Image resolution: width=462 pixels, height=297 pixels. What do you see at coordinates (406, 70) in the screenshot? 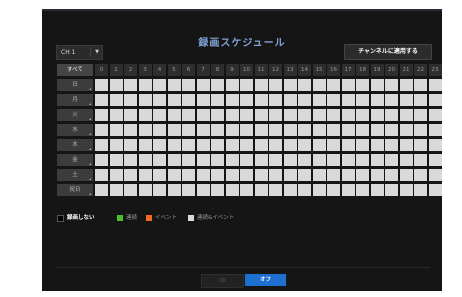
I see `hour-header: 21` at bounding box center [406, 70].